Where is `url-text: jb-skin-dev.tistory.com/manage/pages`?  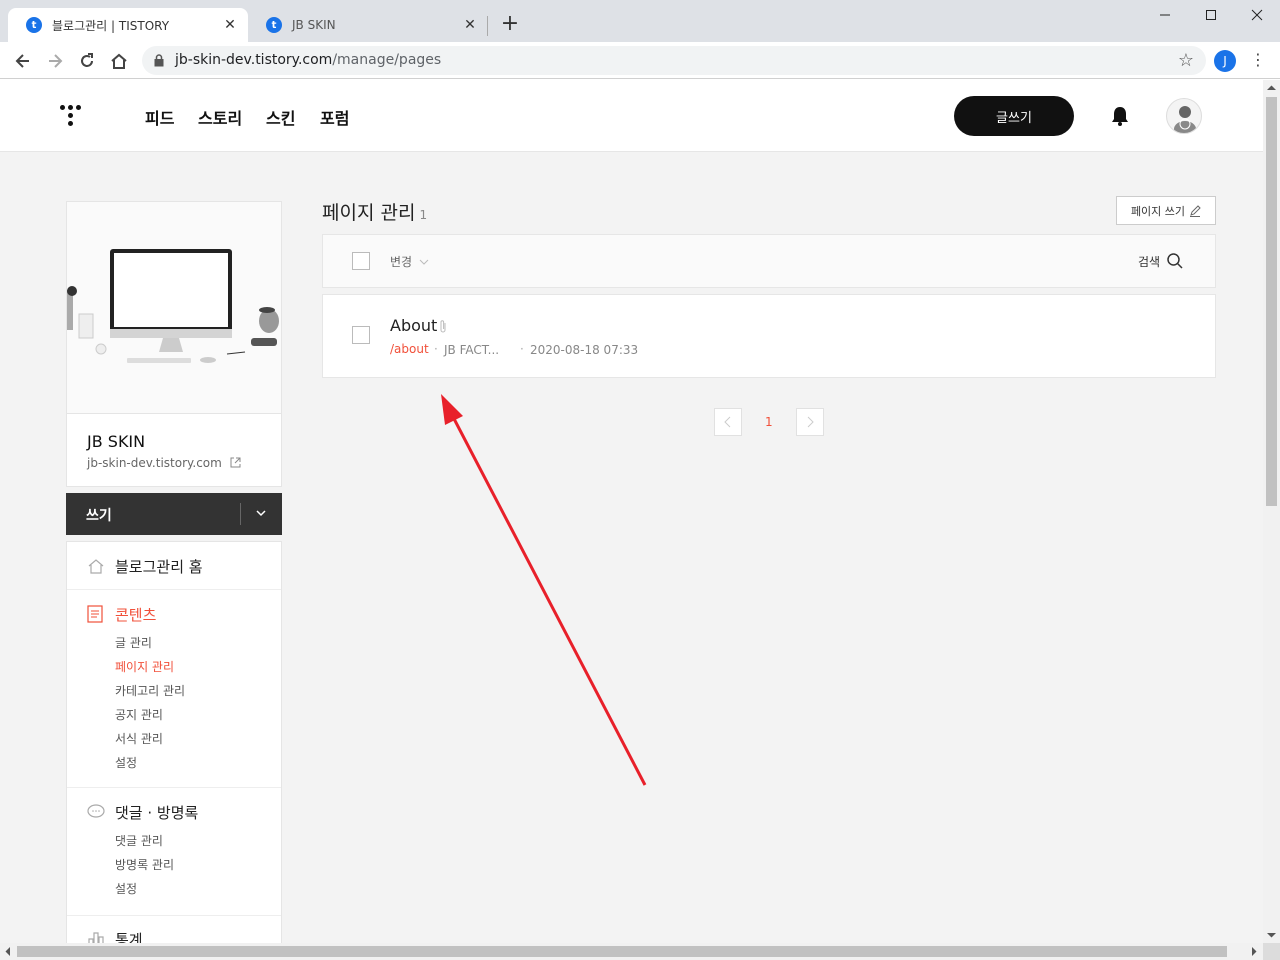
url-text: jb-skin-dev.tistory.com/manage/pages is located at coordinates (308, 60).